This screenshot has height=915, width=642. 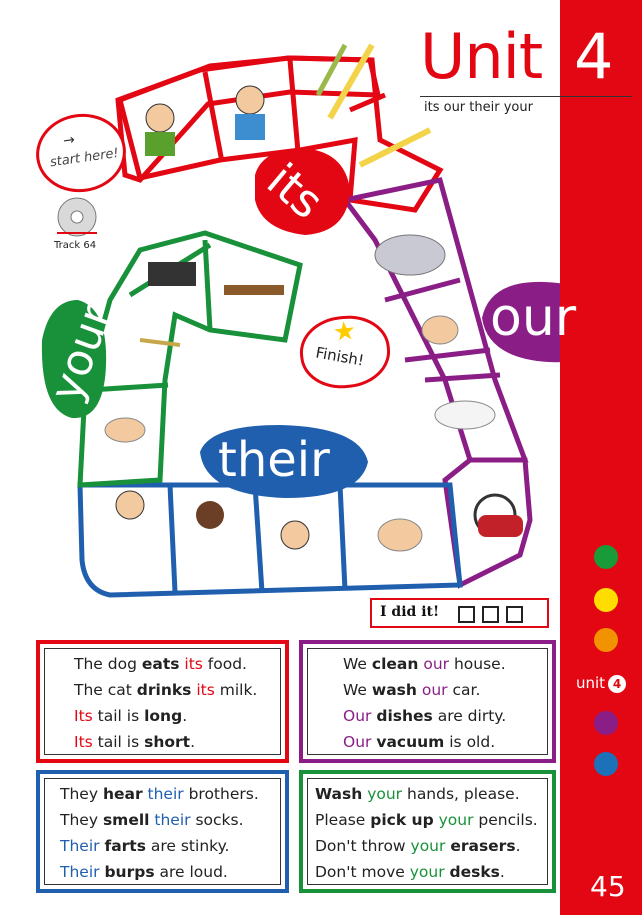 What do you see at coordinates (424, 664) in the screenshot?
I see `sentence-line: We clean our house.` at bounding box center [424, 664].